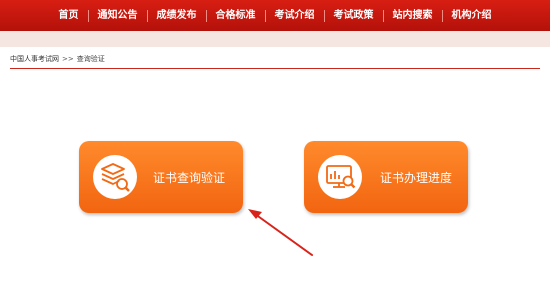 This screenshot has height=286, width=550. What do you see at coordinates (280, 232) in the screenshot?
I see `annotation-arrow` at bounding box center [280, 232].